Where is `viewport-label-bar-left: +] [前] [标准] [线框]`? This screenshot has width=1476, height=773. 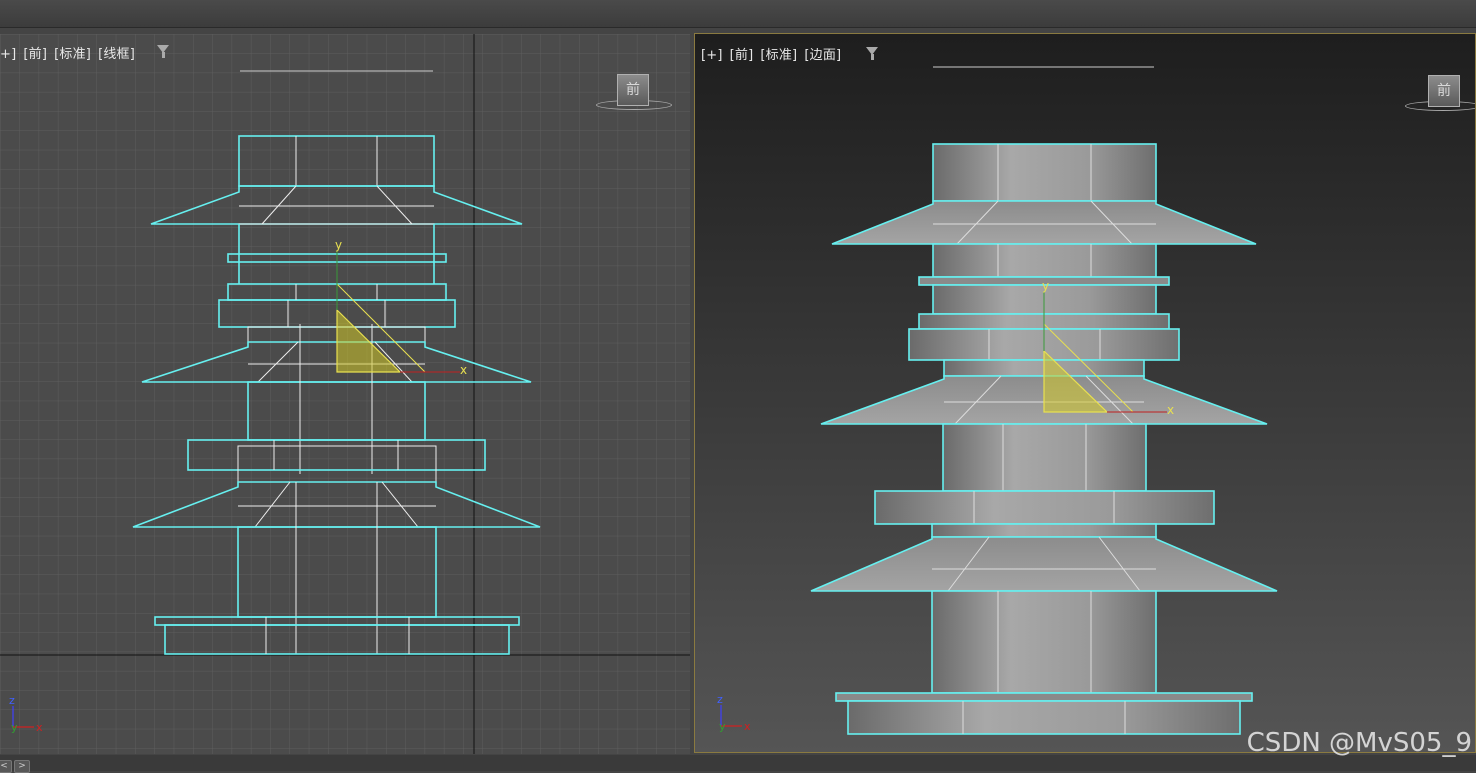 viewport-label-bar-left: +] [前] [标准] [线框] is located at coordinates (71, 52).